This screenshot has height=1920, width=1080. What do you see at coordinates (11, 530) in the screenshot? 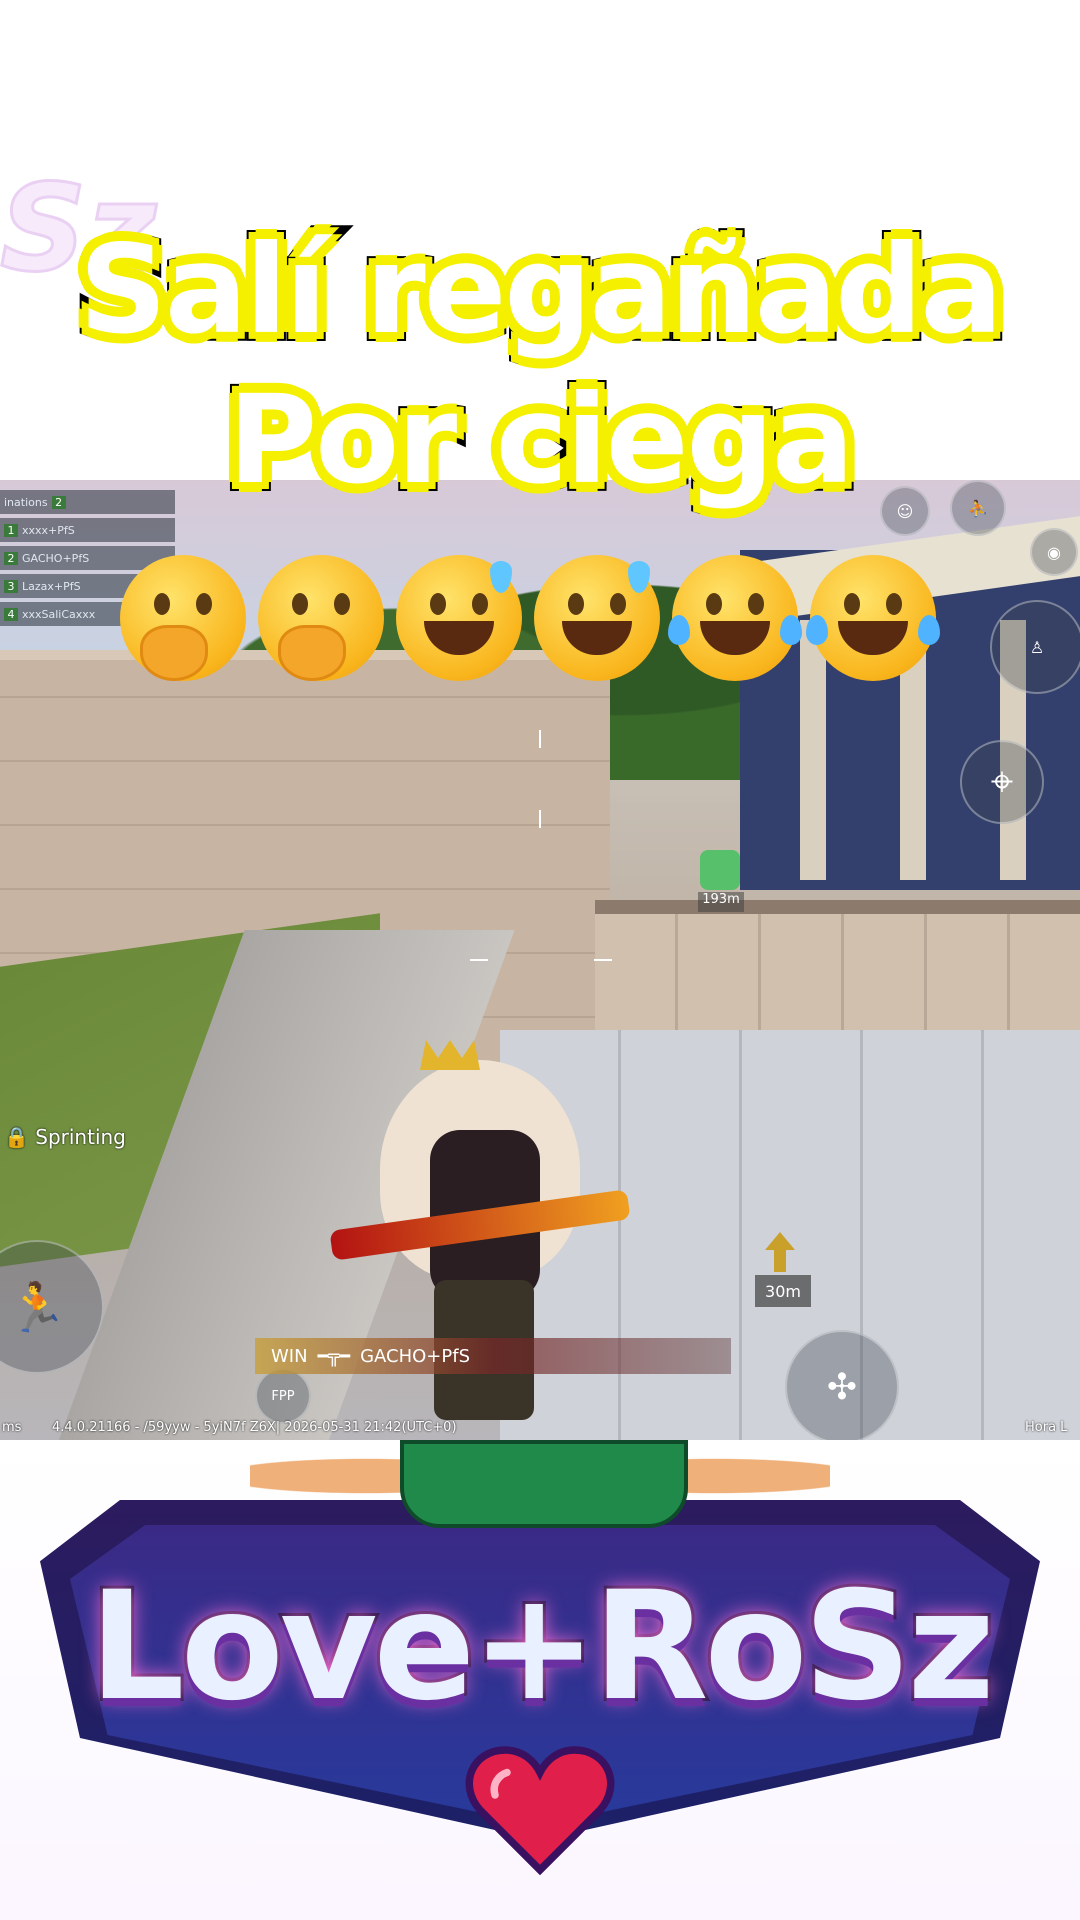
I see `team-row-number: 1` at bounding box center [11, 530].